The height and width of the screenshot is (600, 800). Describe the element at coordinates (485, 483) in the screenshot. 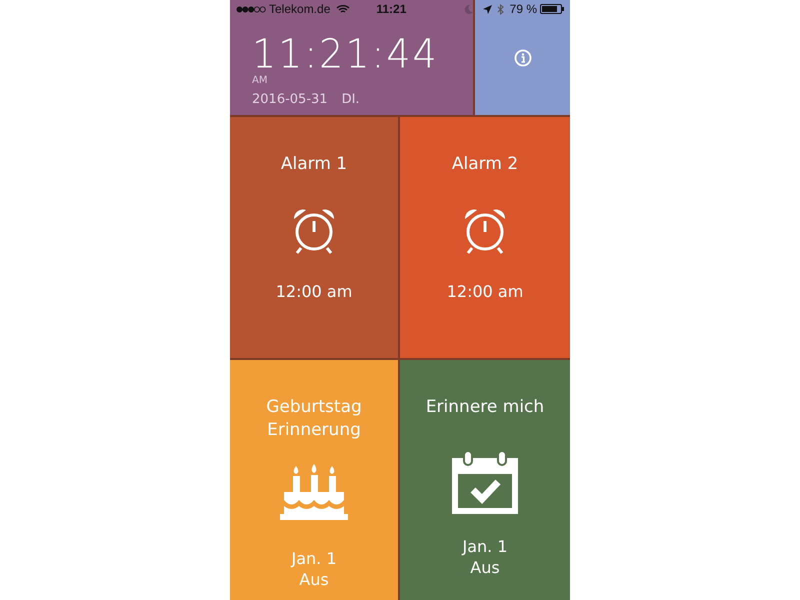

I see `calendar-check-icon` at that location.